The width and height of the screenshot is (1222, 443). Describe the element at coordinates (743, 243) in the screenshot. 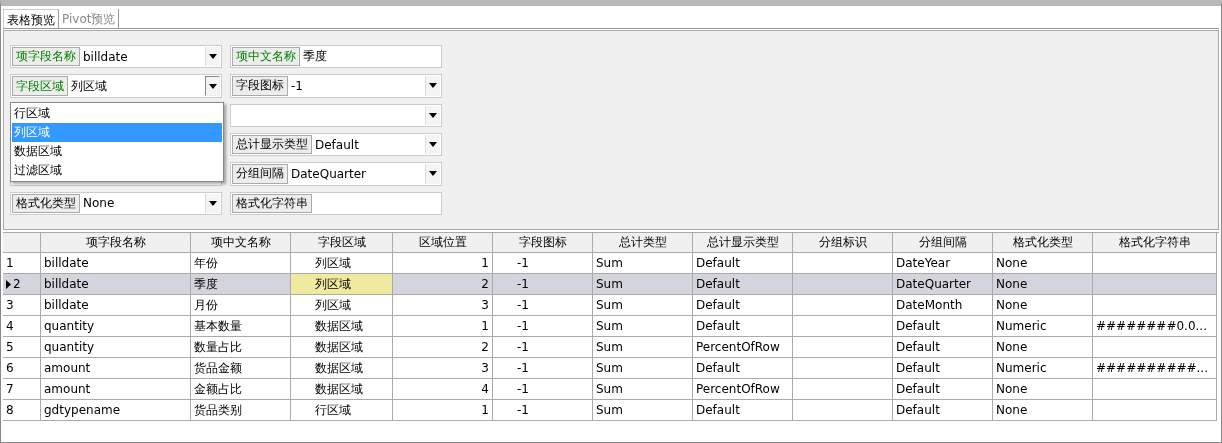

I see `column-header: 总计显示类型` at that location.